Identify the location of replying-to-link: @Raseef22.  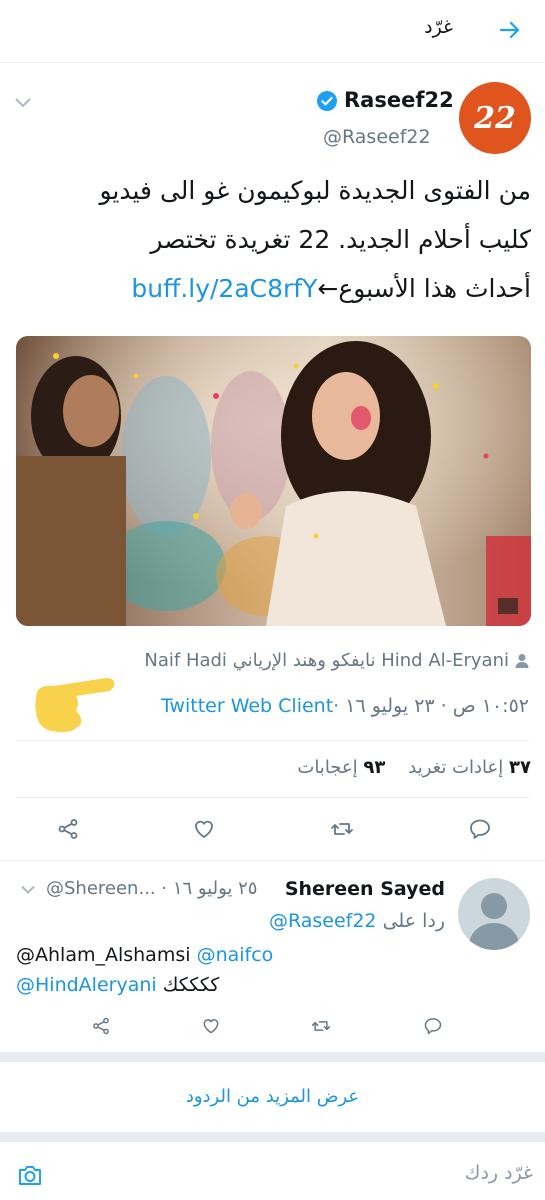
(323, 921).